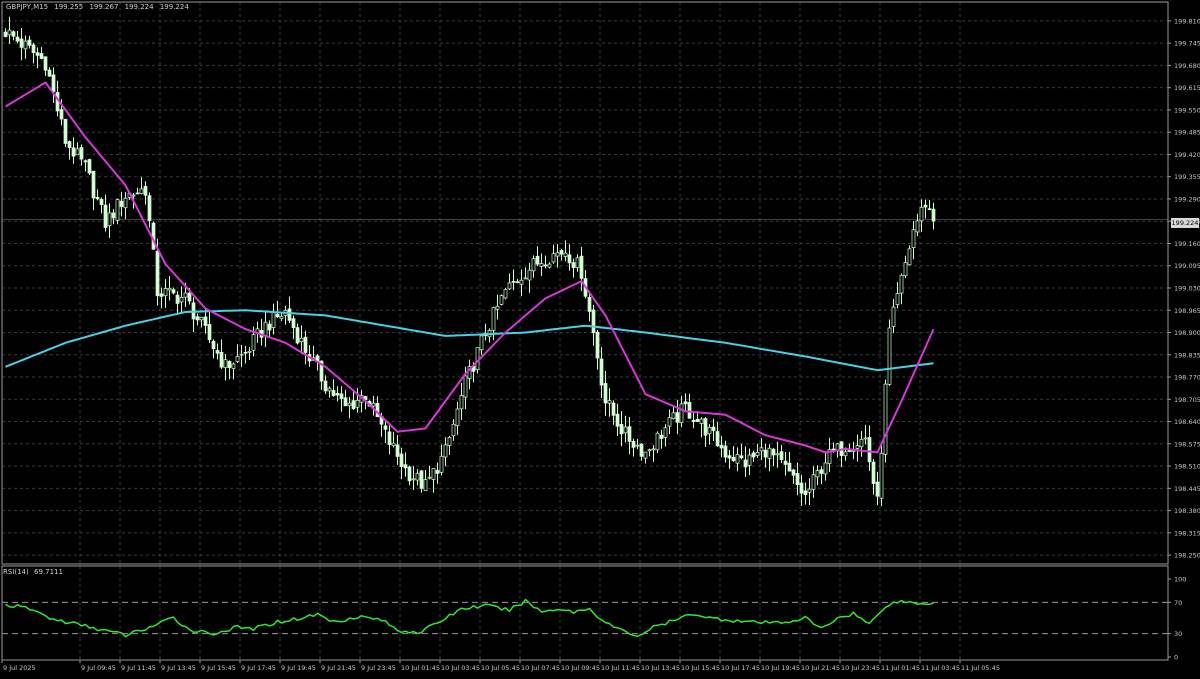 This screenshot has height=679, width=1200. Describe the element at coordinates (540, 668) in the screenshot. I see `time-tick-label: 10 Jul 07:45` at that location.